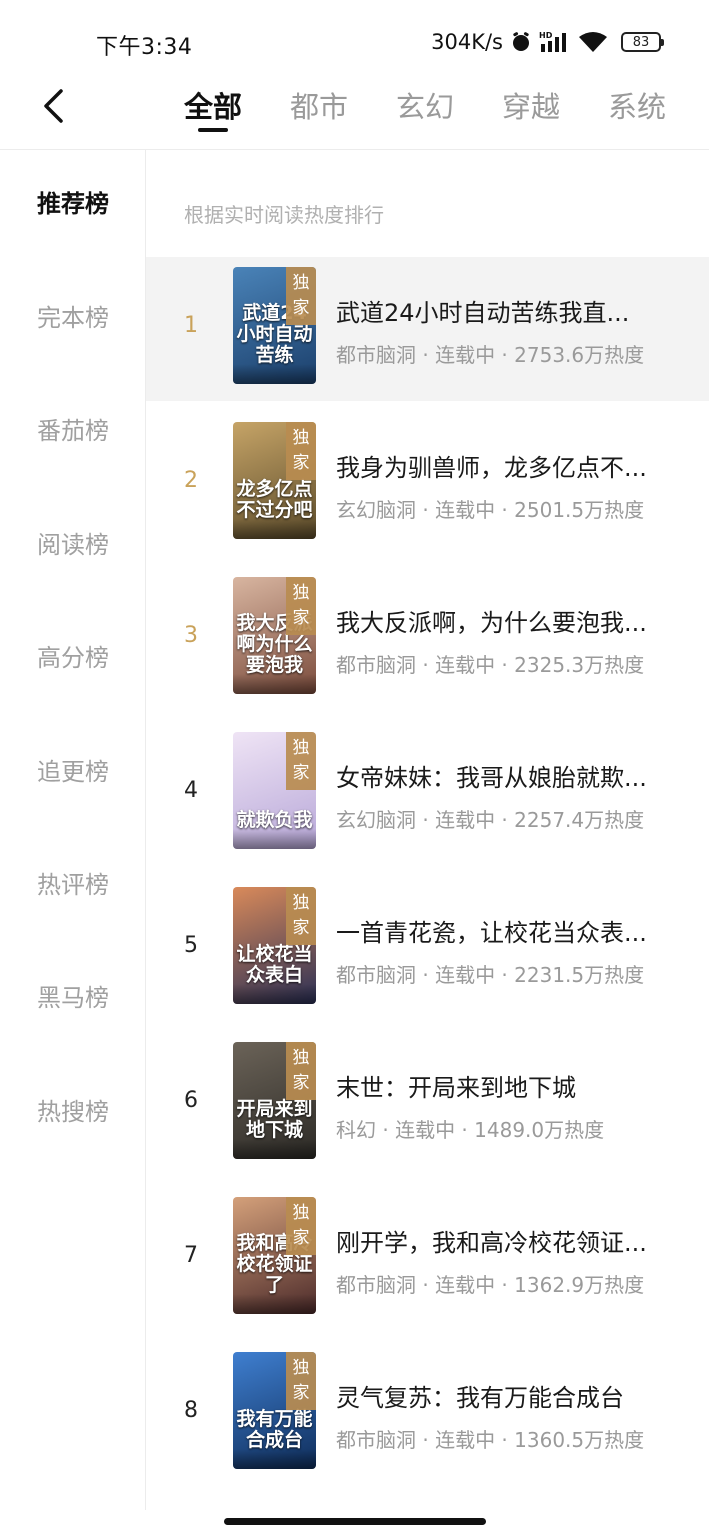 The image size is (709, 1536). I want to click on sidebar-item-recommended: 推荐榜, so click(73, 204).